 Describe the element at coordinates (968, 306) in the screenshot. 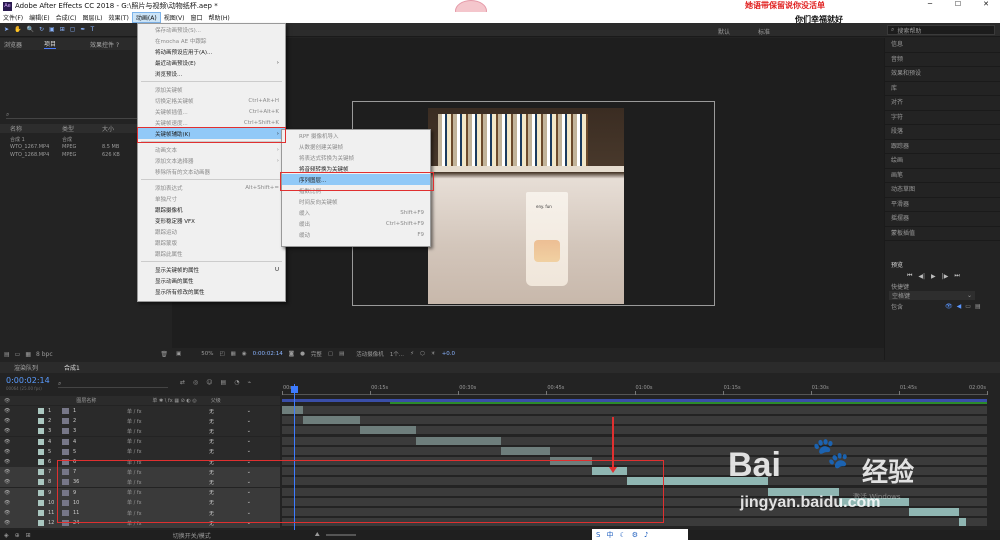

I see `overlay-toggle-icon: ▭` at that location.